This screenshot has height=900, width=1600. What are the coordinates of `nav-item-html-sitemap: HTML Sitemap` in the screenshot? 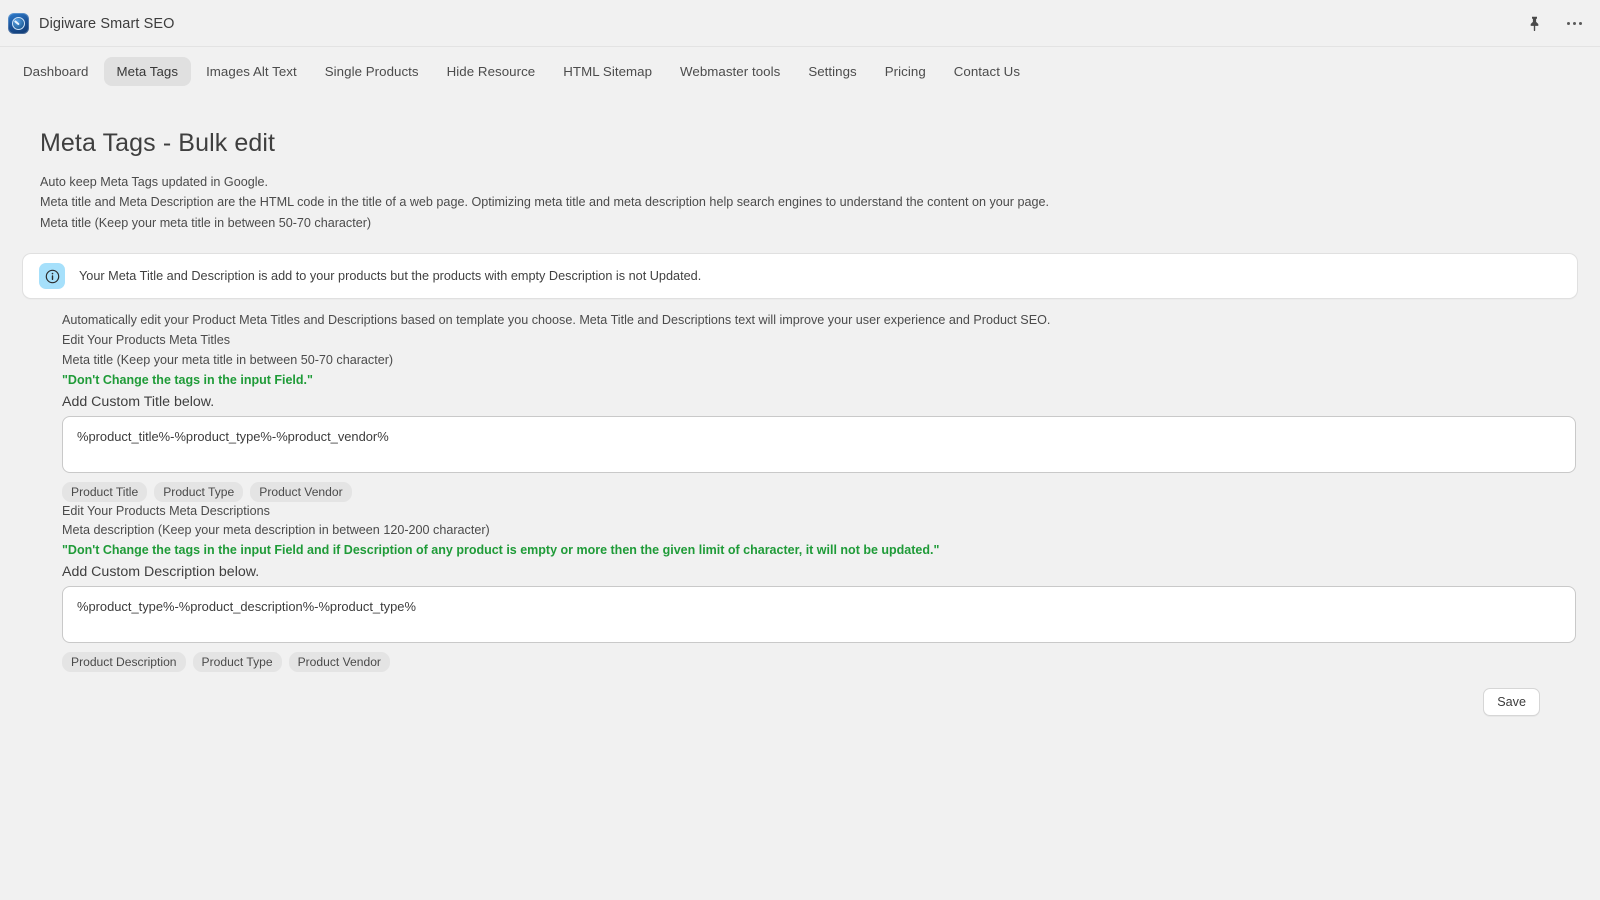 It's located at (607, 71).